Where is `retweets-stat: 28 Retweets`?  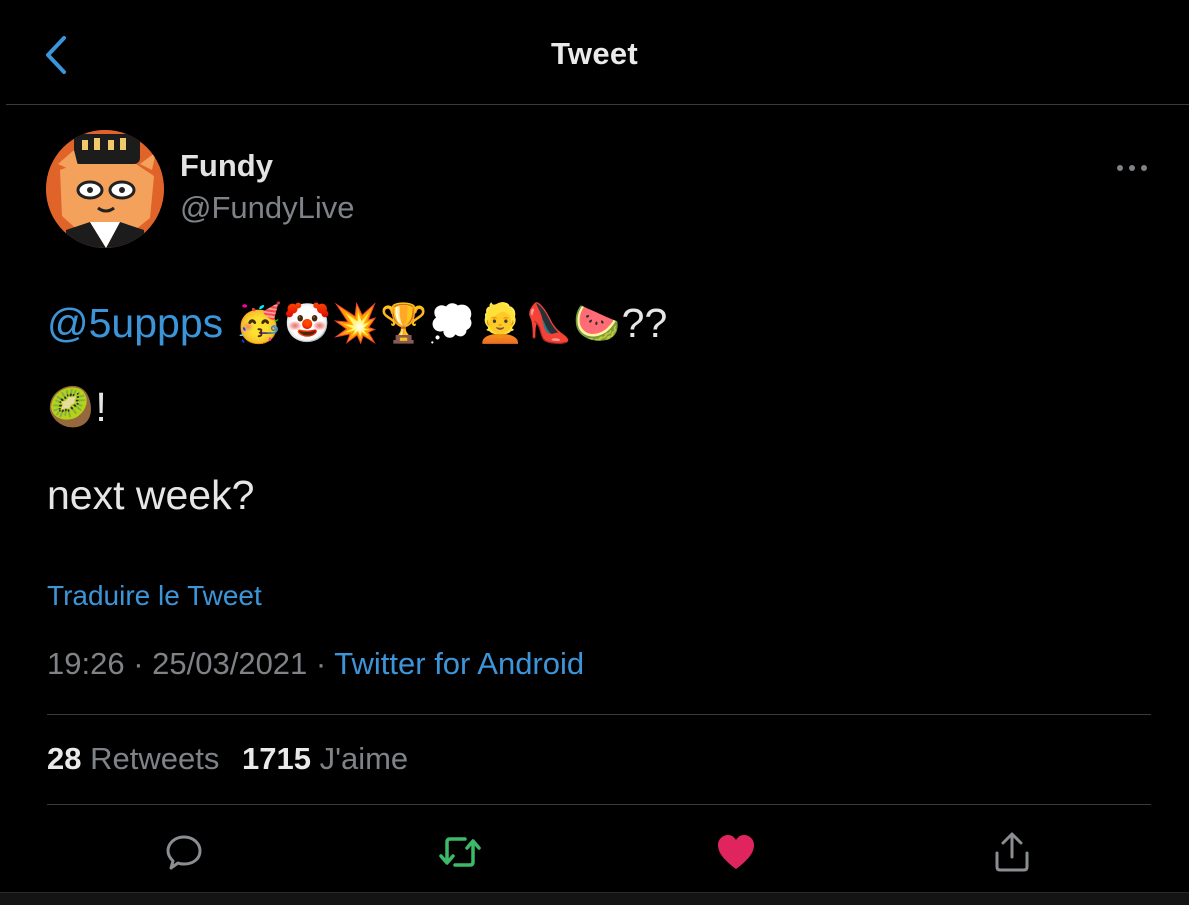 retweets-stat: 28 Retweets is located at coordinates (133, 758).